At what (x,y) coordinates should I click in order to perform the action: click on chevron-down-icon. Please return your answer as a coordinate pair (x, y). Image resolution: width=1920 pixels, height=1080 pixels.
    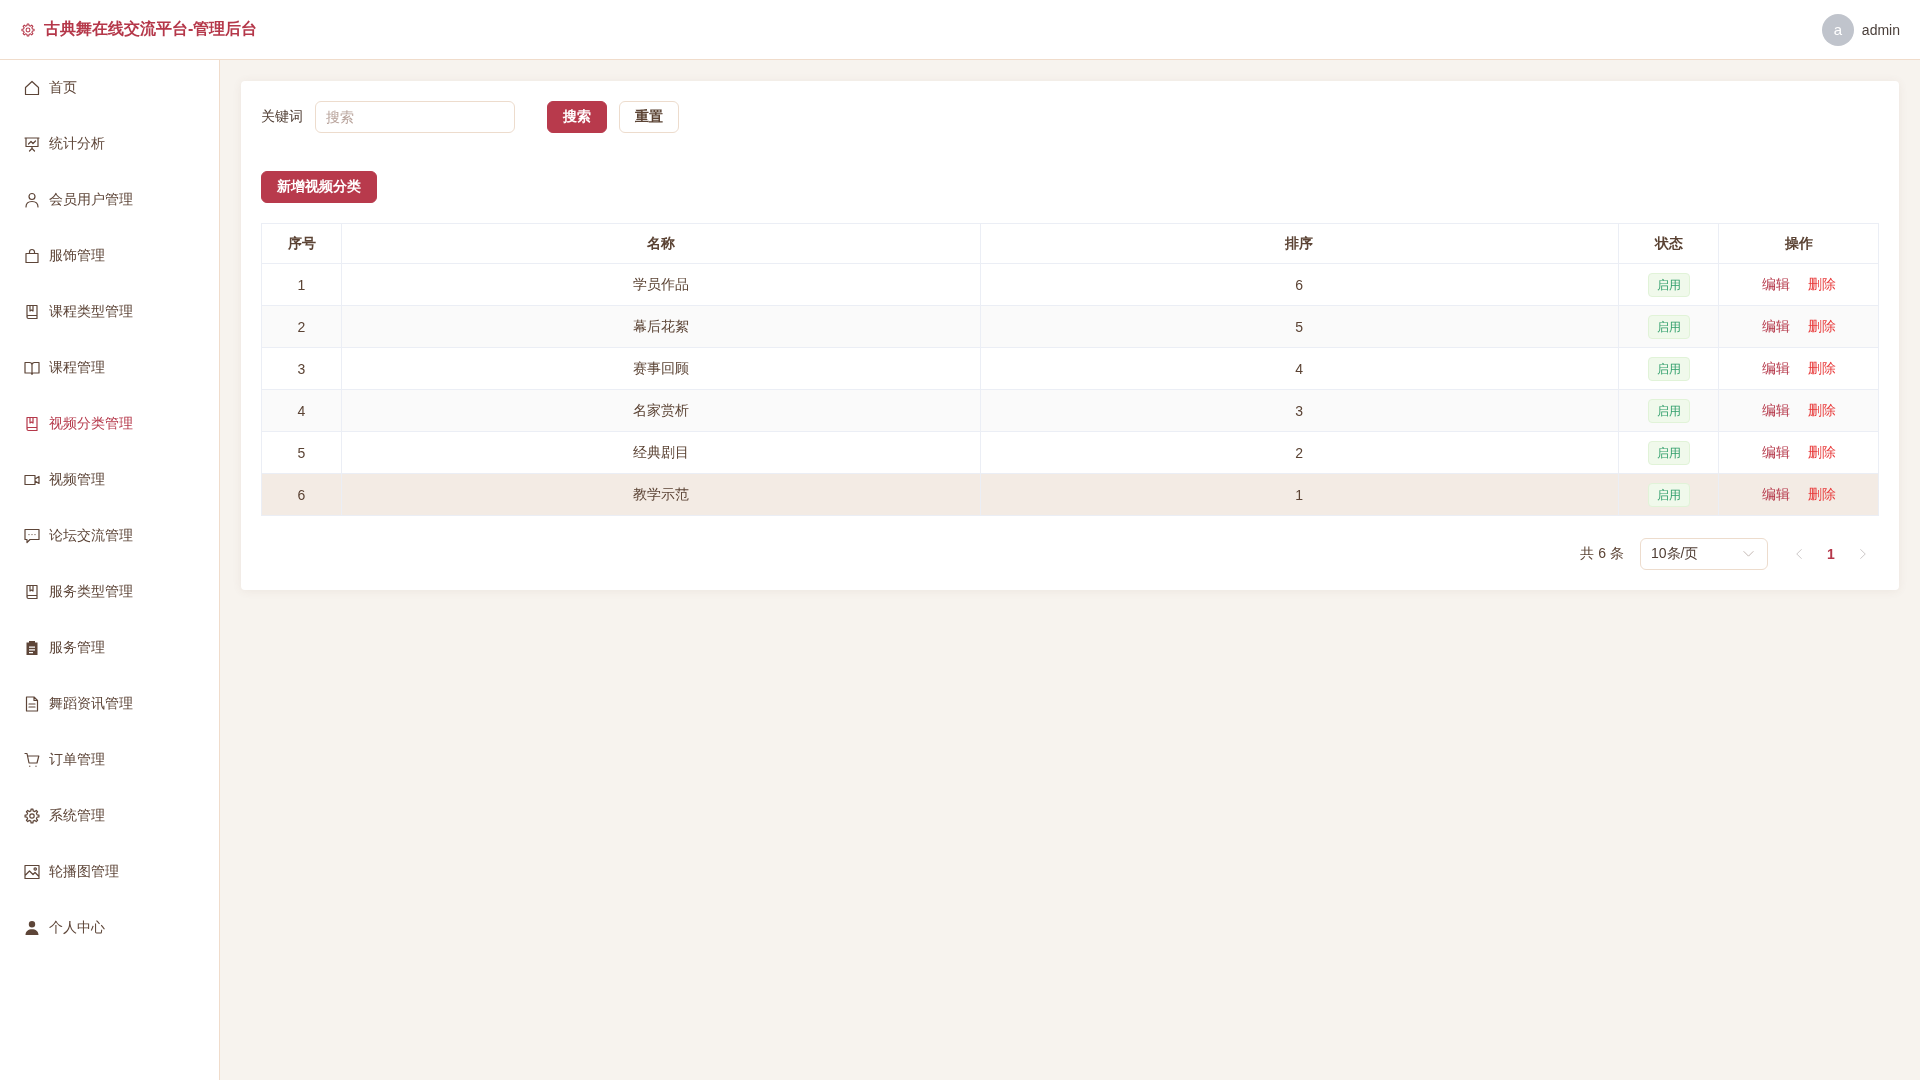
    Looking at the image, I should click on (1748, 554).